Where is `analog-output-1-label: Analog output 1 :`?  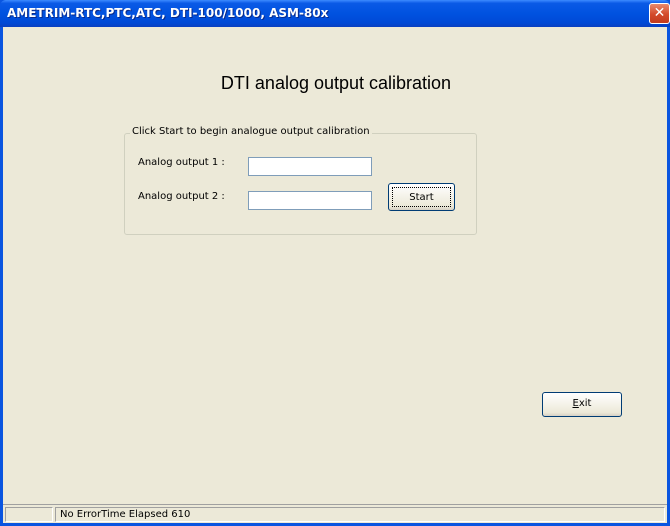
analog-output-1-label: Analog output 1 : is located at coordinates (181, 162).